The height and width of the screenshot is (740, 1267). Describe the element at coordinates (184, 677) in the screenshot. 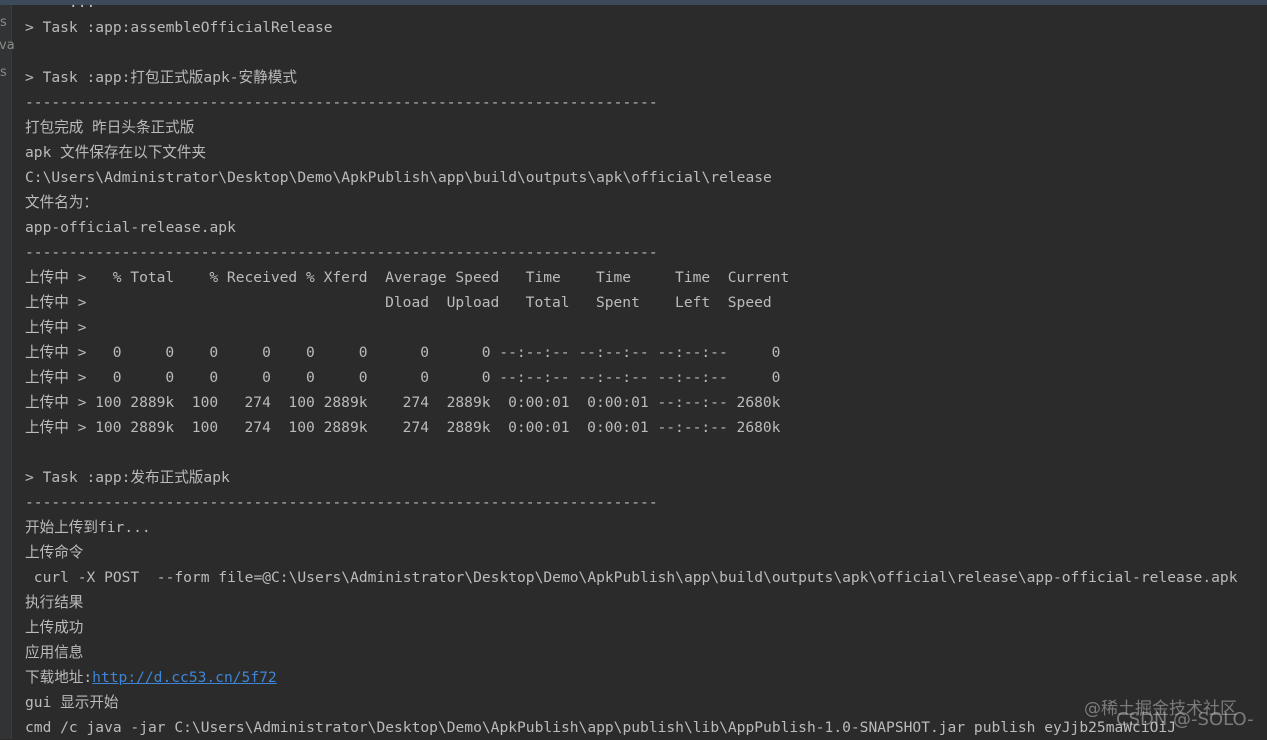

I see `download-link: http://d.cc53.cn/5f72` at that location.